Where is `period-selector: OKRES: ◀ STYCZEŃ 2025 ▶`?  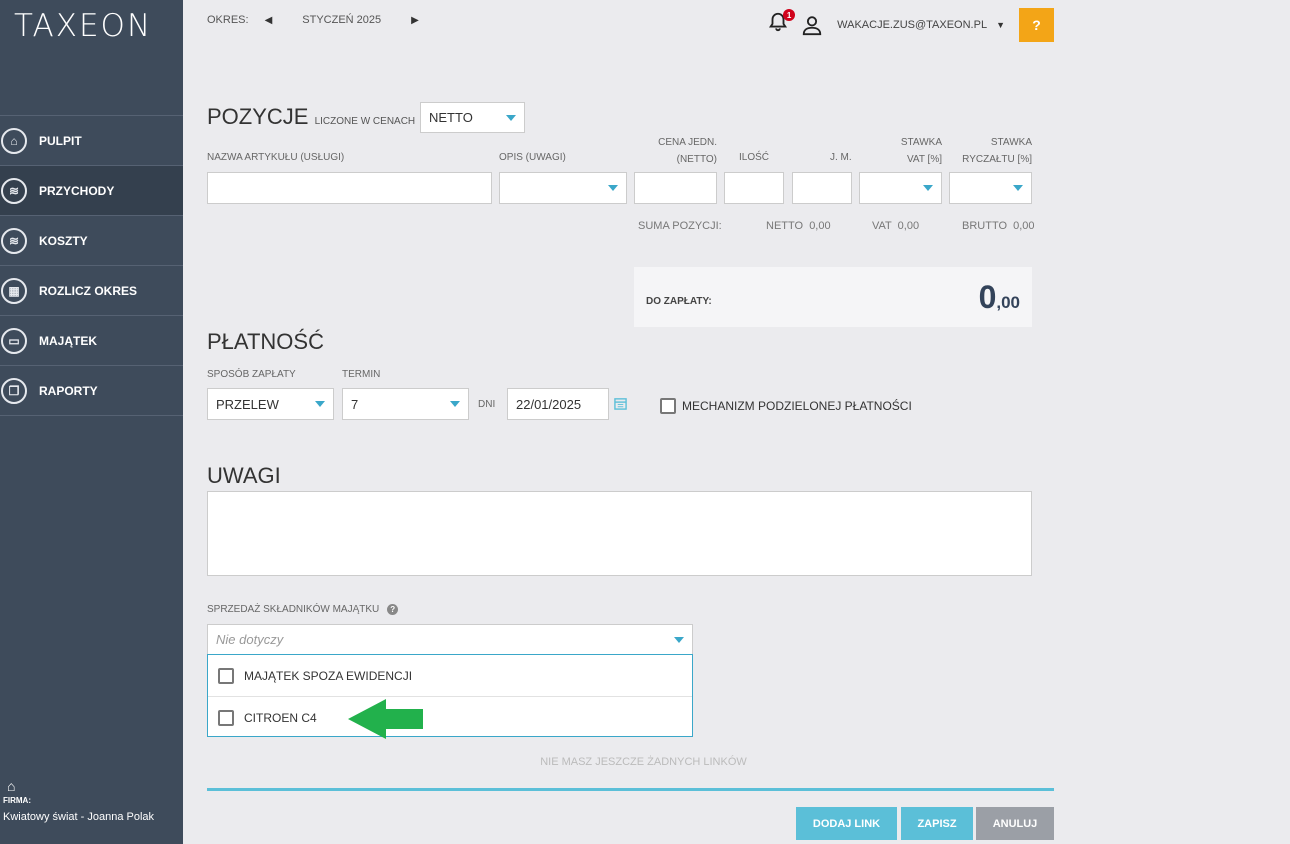 period-selector: OKRES: ◀ STYCZEŃ 2025 ▶ is located at coordinates (313, 20).